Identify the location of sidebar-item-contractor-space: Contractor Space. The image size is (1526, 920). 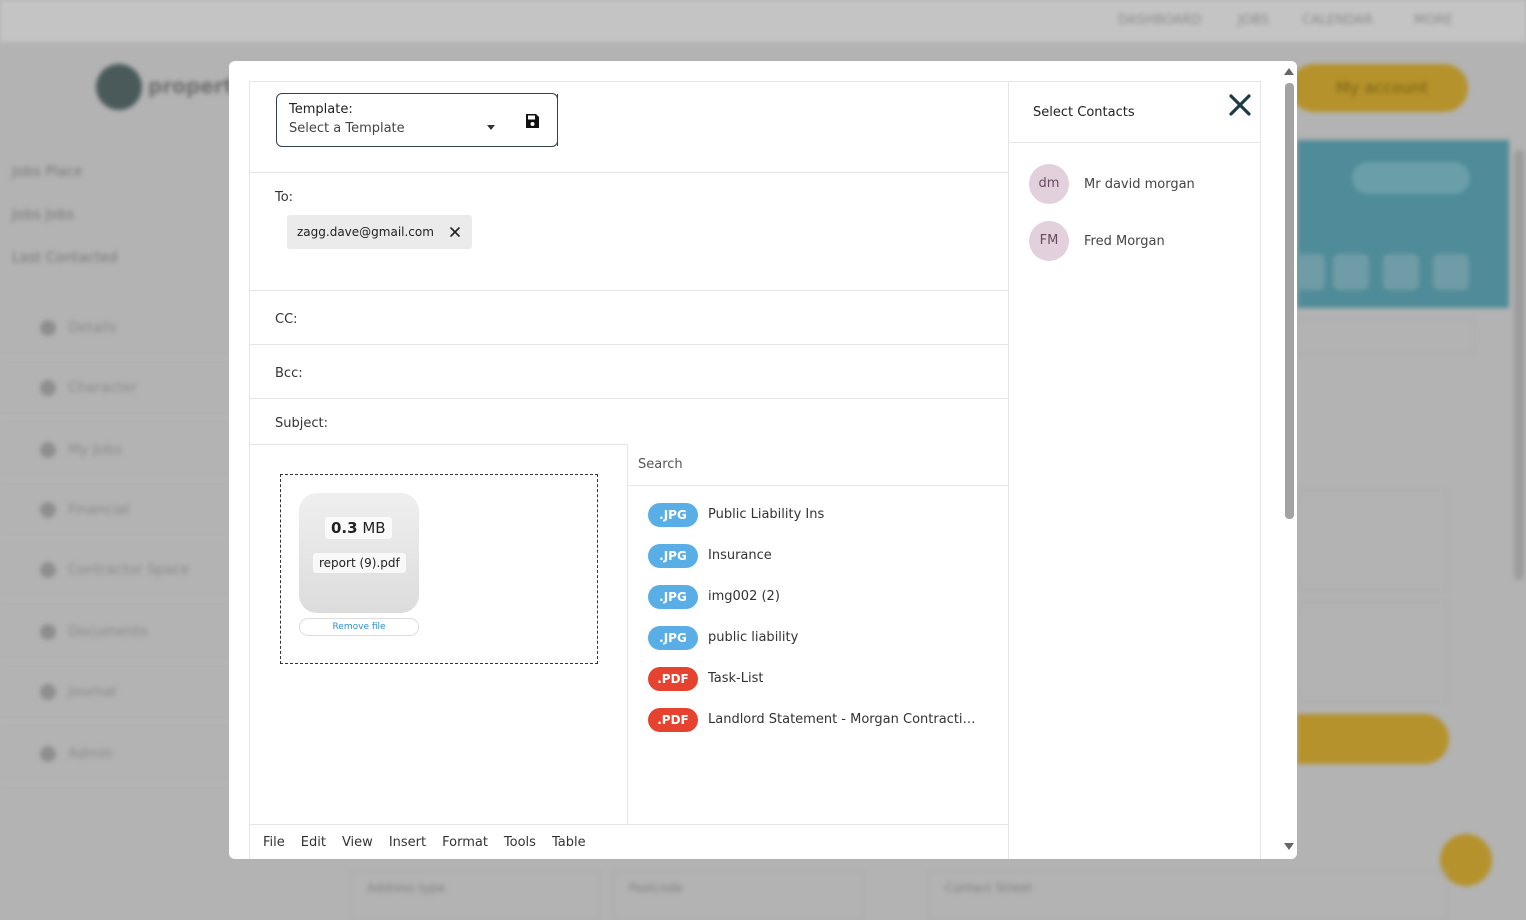
(114, 570).